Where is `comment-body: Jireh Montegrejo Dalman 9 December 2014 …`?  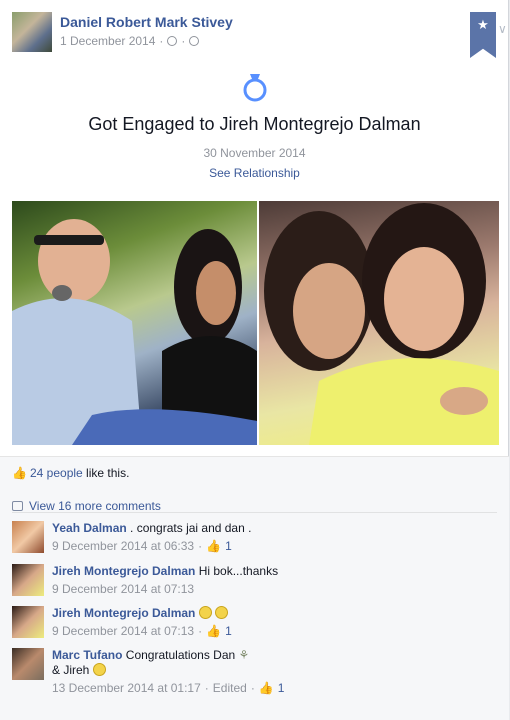 comment-body: Jireh Montegrejo Dalman 9 December 2014 … is located at coordinates (272, 622).